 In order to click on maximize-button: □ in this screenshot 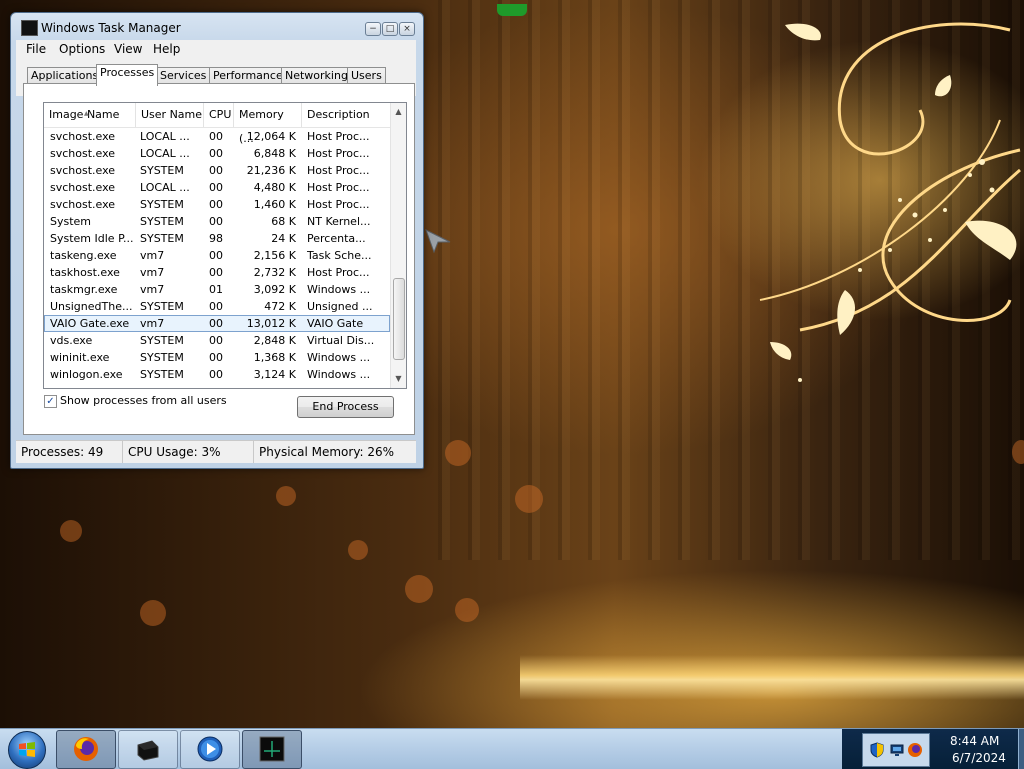, I will do `click(390, 29)`.